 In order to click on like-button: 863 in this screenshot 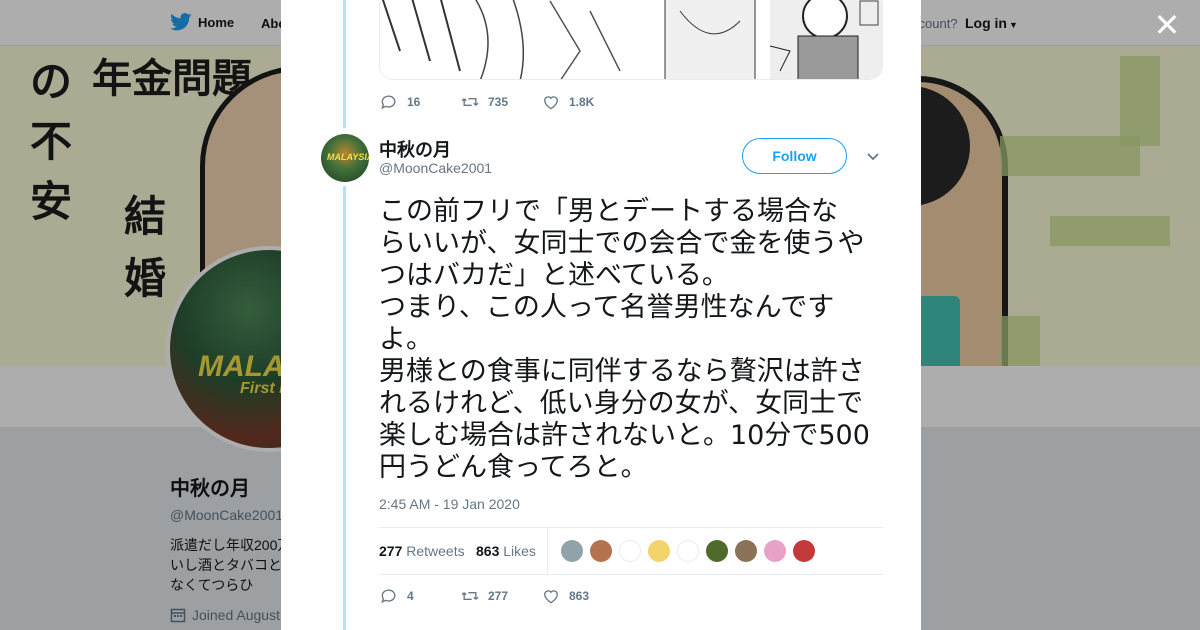, I will do `click(581, 596)`.